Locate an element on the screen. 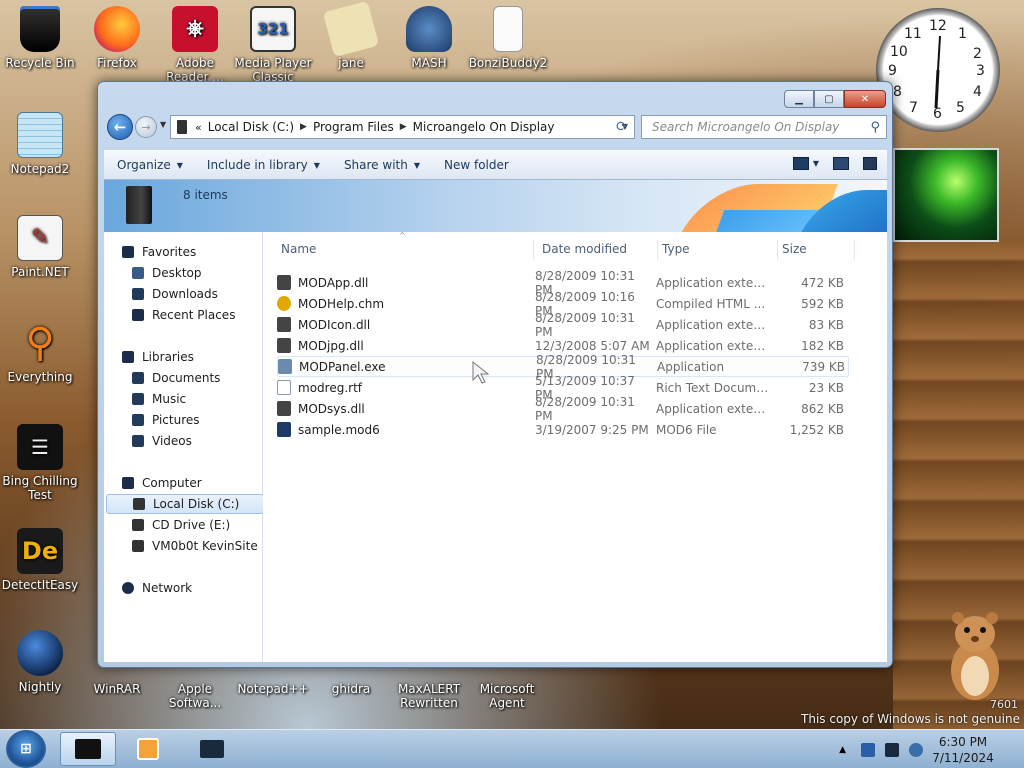 The width and height of the screenshot is (1024, 768). minimize-button: ▁ is located at coordinates (799, 99).